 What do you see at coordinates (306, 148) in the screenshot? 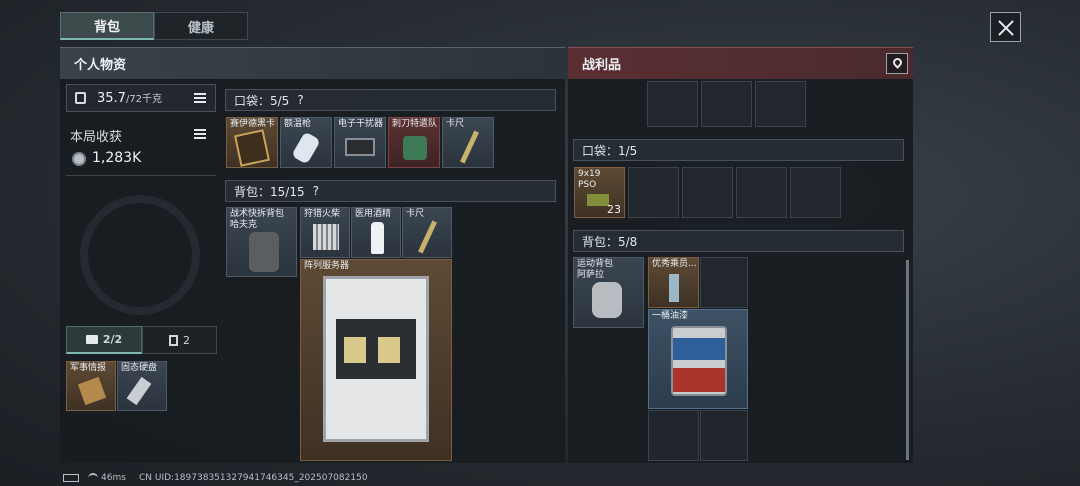
I see `thermometer-icon` at bounding box center [306, 148].